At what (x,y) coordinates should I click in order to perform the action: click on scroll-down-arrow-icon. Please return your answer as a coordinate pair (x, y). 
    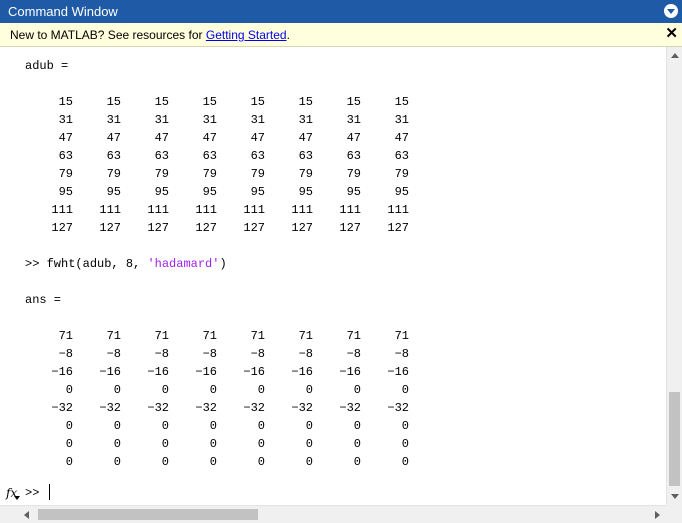
    Looking at the image, I should click on (675, 496).